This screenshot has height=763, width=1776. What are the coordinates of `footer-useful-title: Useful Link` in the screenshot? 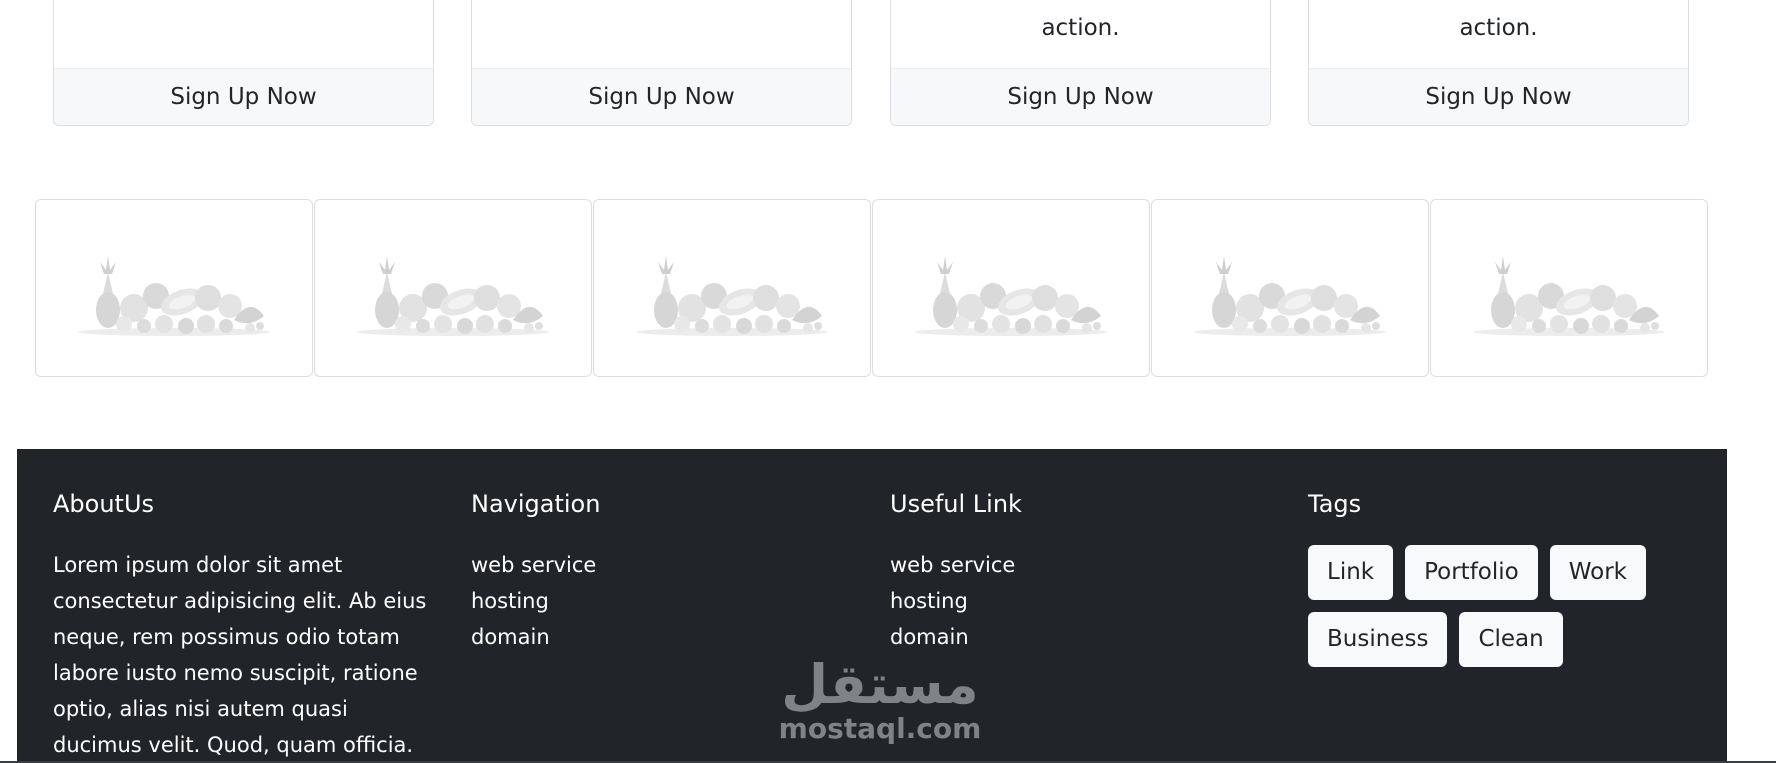 It's located at (956, 504).